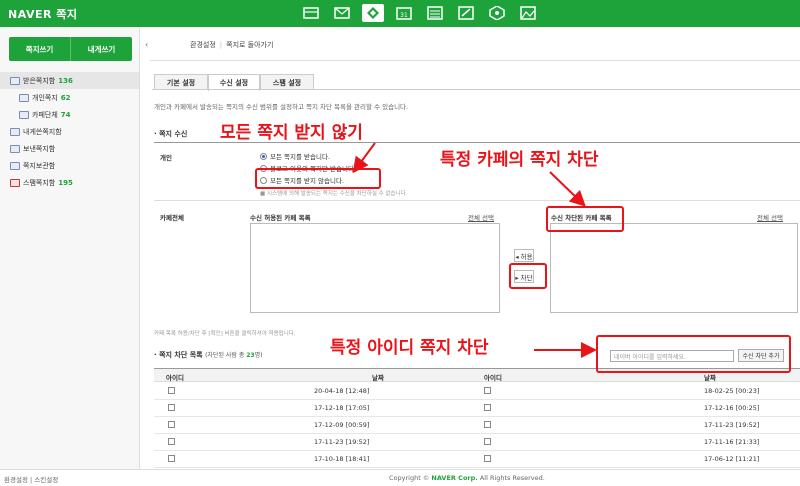 The image size is (800, 486). Describe the element at coordinates (39, 165) in the screenshot. I see `sidebar-item-label: 쪽지보관함` at that location.